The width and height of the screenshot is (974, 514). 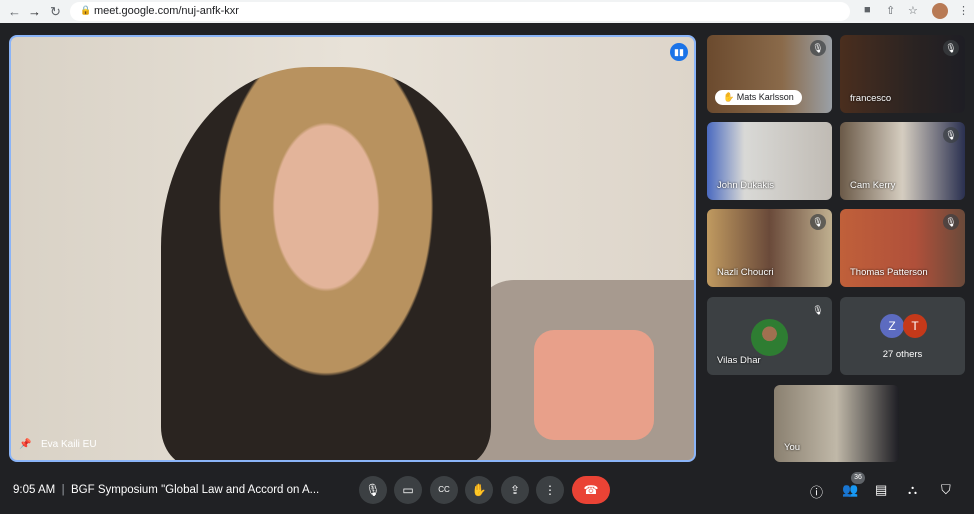 I want to click on self-tile: You, so click(x=836, y=423).